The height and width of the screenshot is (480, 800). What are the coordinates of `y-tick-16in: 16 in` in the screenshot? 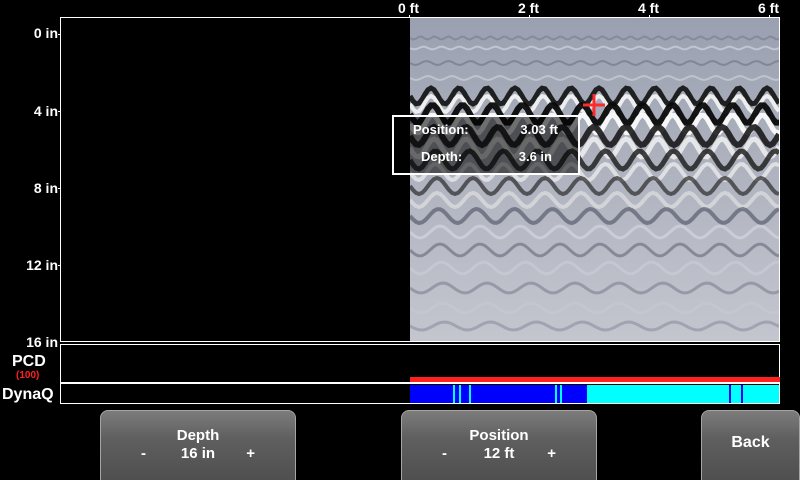 It's located at (42, 342).